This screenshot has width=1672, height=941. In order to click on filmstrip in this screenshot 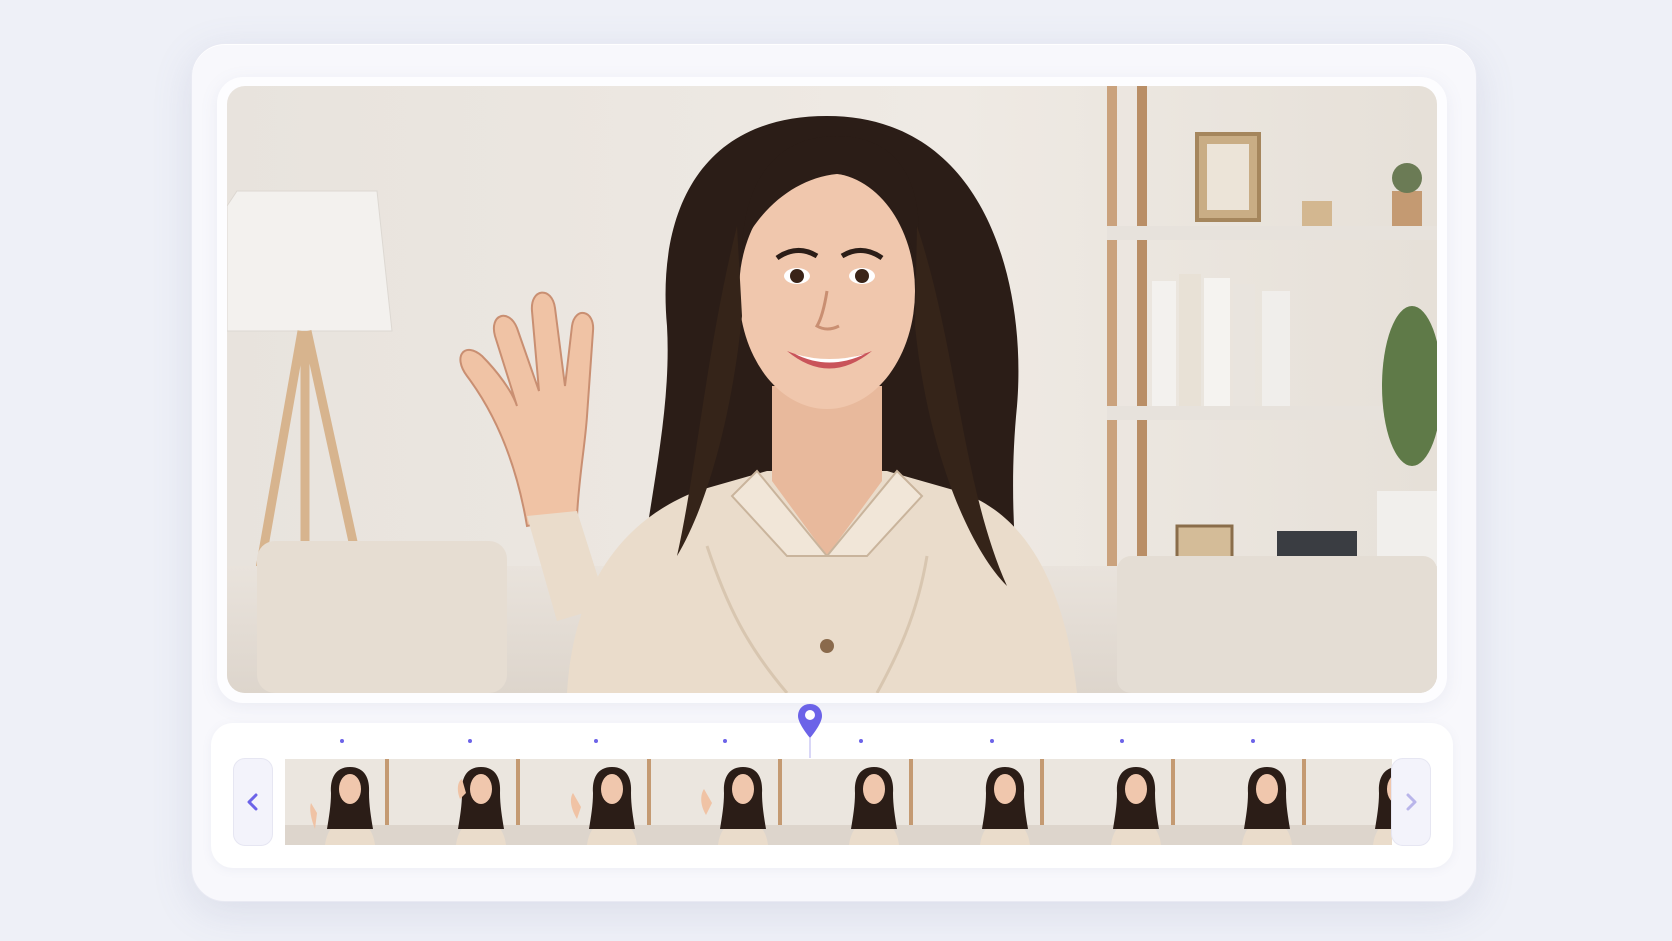, I will do `click(838, 802)`.